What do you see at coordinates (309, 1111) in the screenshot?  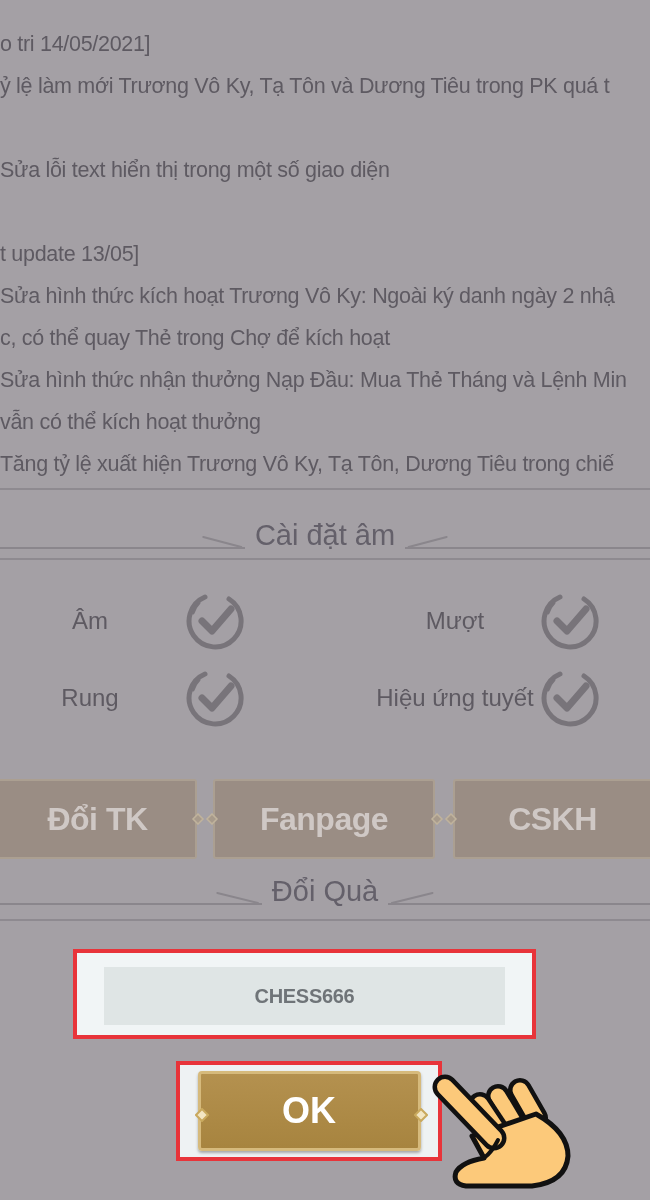 I see `ok-button: OK` at bounding box center [309, 1111].